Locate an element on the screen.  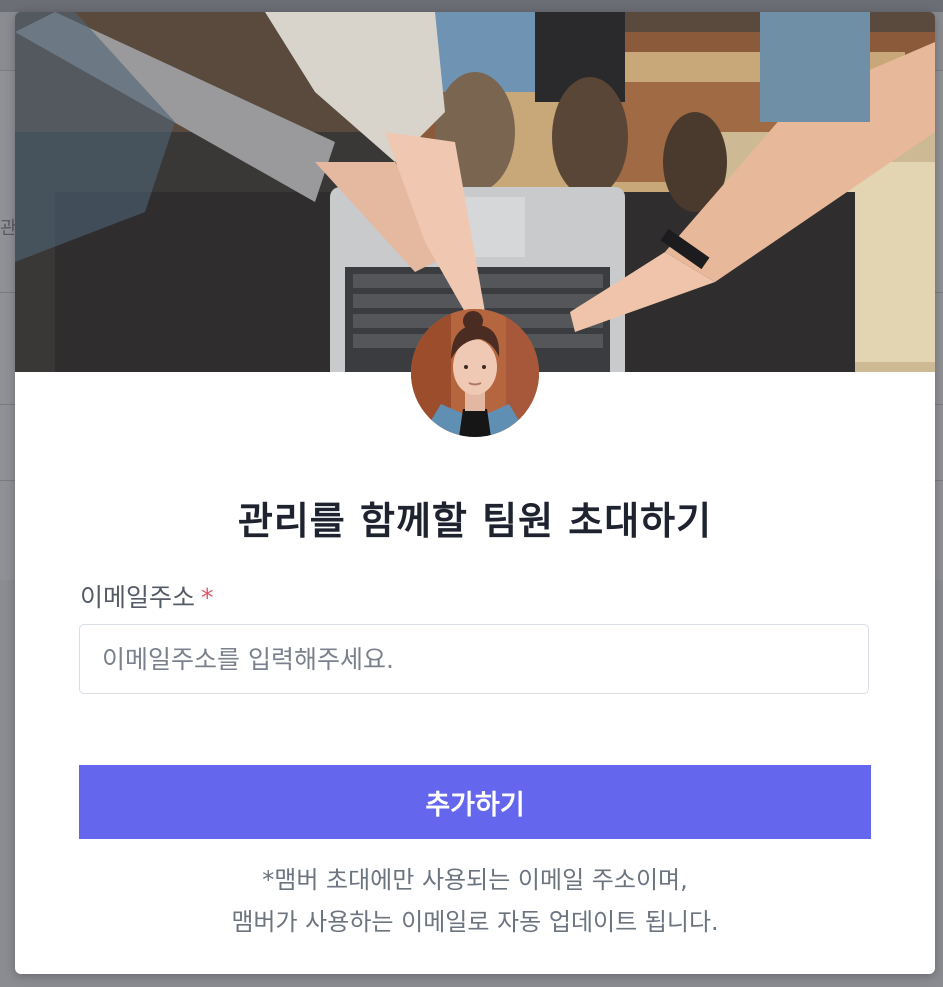
email-input is located at coordinates (474, 659).